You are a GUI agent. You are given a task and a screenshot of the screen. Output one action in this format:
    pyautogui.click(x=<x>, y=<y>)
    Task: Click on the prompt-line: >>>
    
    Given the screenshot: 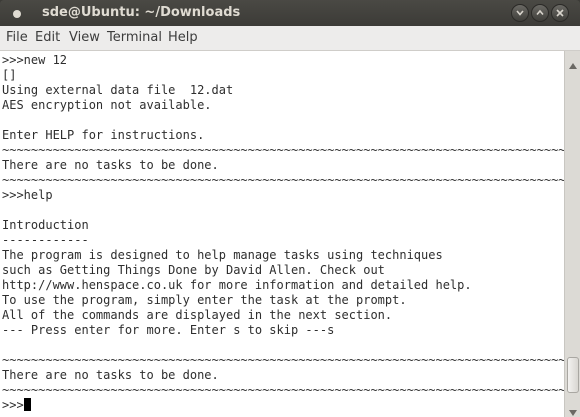 What is the action you would take?
    pyautogui.click(x=16, y=405)
    